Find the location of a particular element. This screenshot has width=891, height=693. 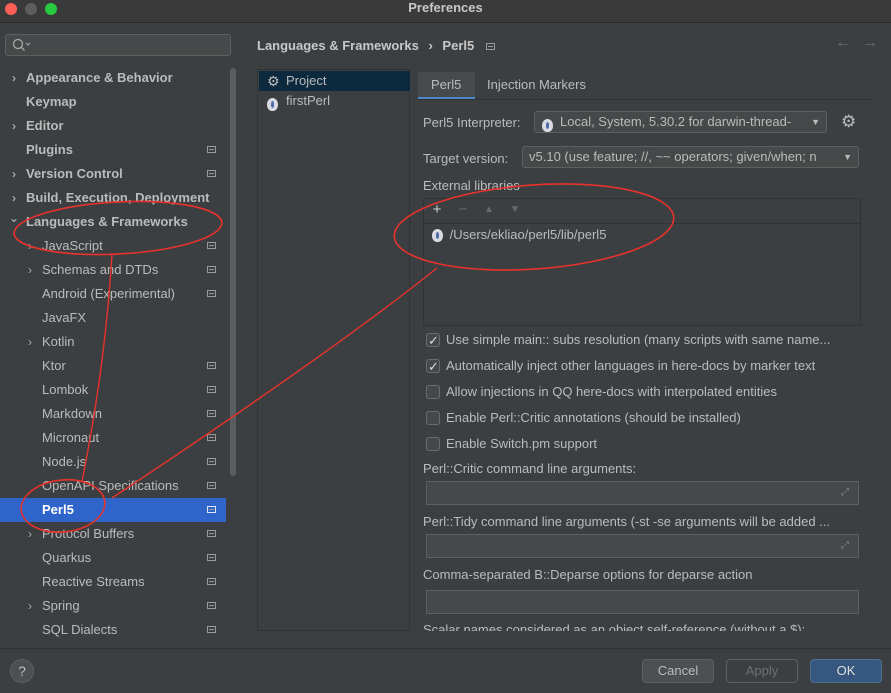

sidebar-item-appearance-behavior: › Appearance & Behavior is located at coordinates (113, 78).